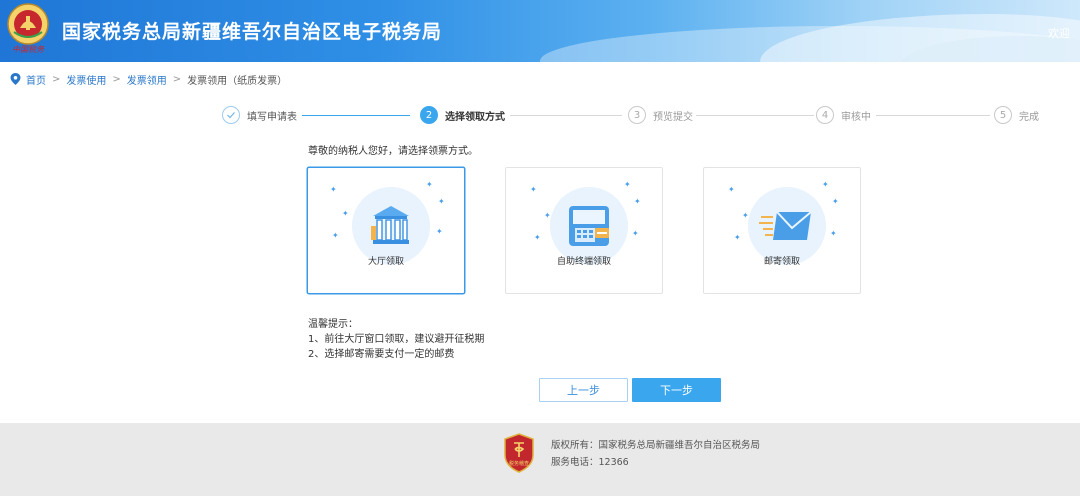 This screenshot has width=1080, height=496. What do you see at coordinates (540, 459) in the screenshot?
I see `site-footer: 税务稽查 版权所有：国家税务总局新疆维吾尔自治区税务局 服务电话：12366` at bounding box center [540, 459].